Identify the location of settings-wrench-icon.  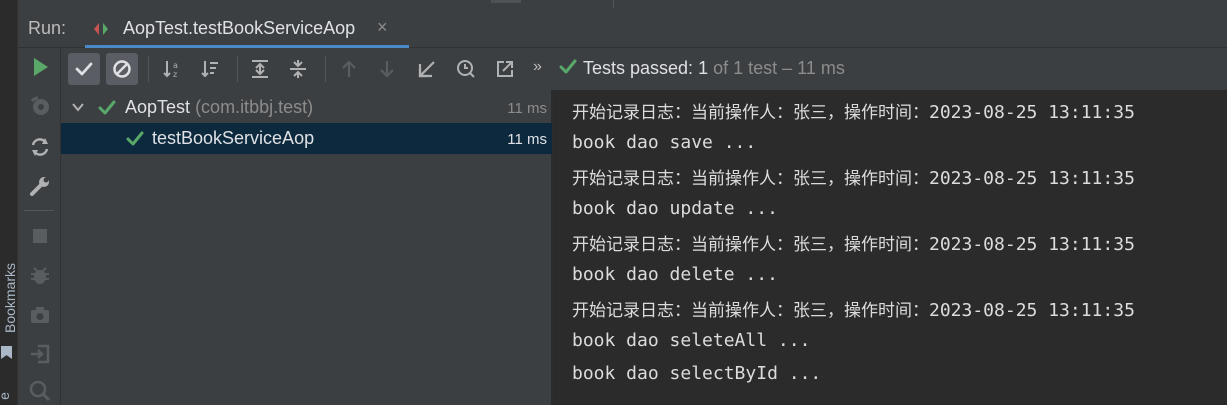
(40, 186).